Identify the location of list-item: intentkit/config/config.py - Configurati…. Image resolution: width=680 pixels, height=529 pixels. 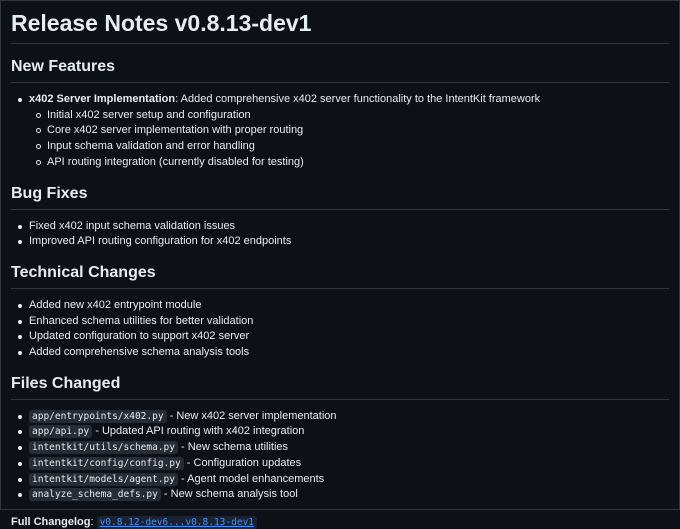
(343, 464).